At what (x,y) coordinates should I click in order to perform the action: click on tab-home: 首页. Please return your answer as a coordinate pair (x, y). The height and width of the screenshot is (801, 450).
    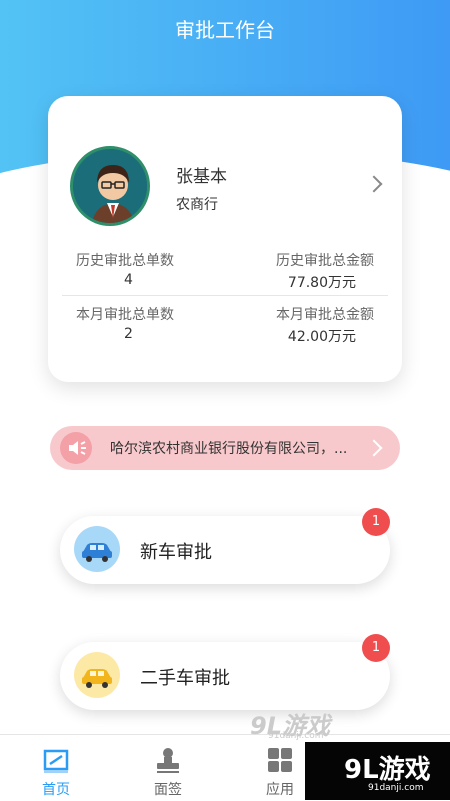
    Looking at the image, I should click on (56, 768).